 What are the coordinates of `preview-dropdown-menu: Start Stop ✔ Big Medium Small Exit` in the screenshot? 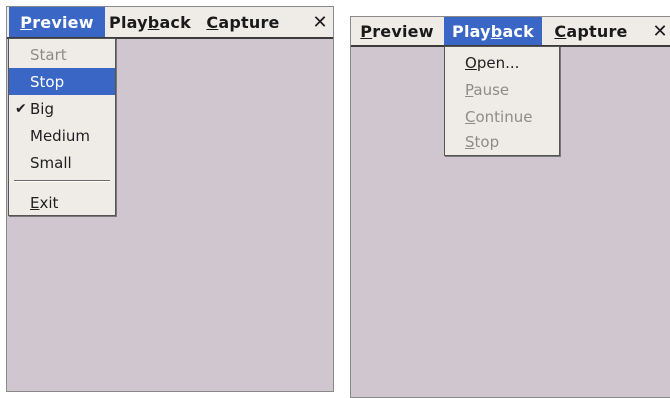 It's located at (62, 127).